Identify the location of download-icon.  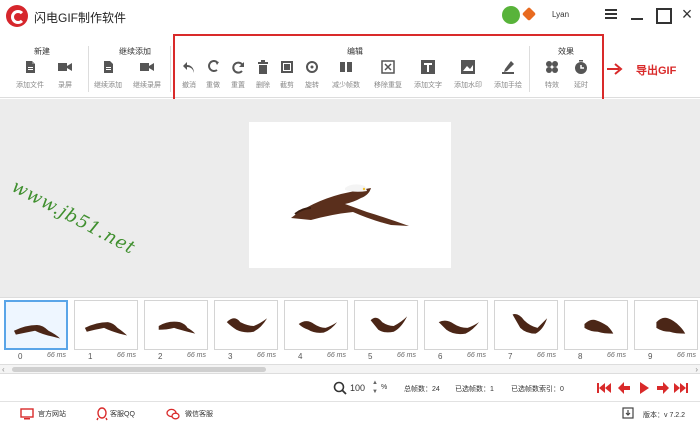
(628, 413).